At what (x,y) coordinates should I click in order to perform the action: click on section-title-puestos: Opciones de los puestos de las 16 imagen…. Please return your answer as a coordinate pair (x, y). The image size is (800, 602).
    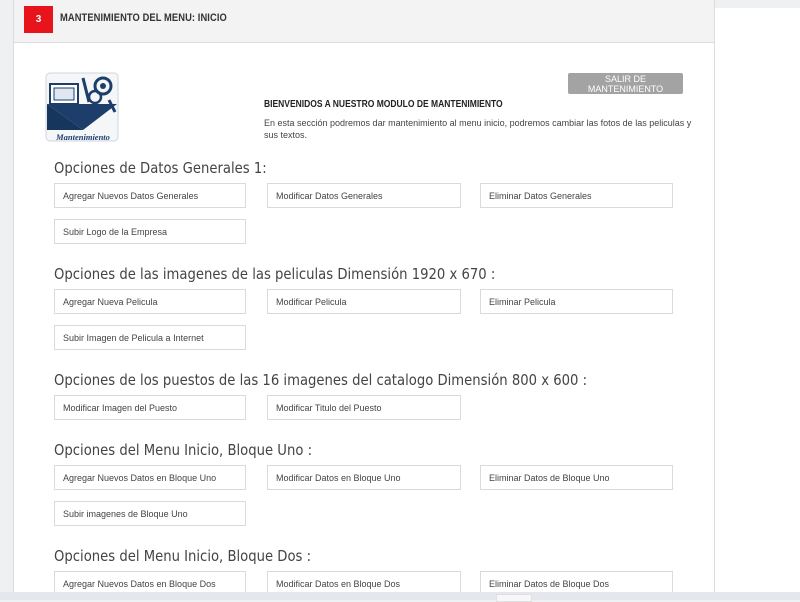
    Looking at the image, I should click on (321, 380).